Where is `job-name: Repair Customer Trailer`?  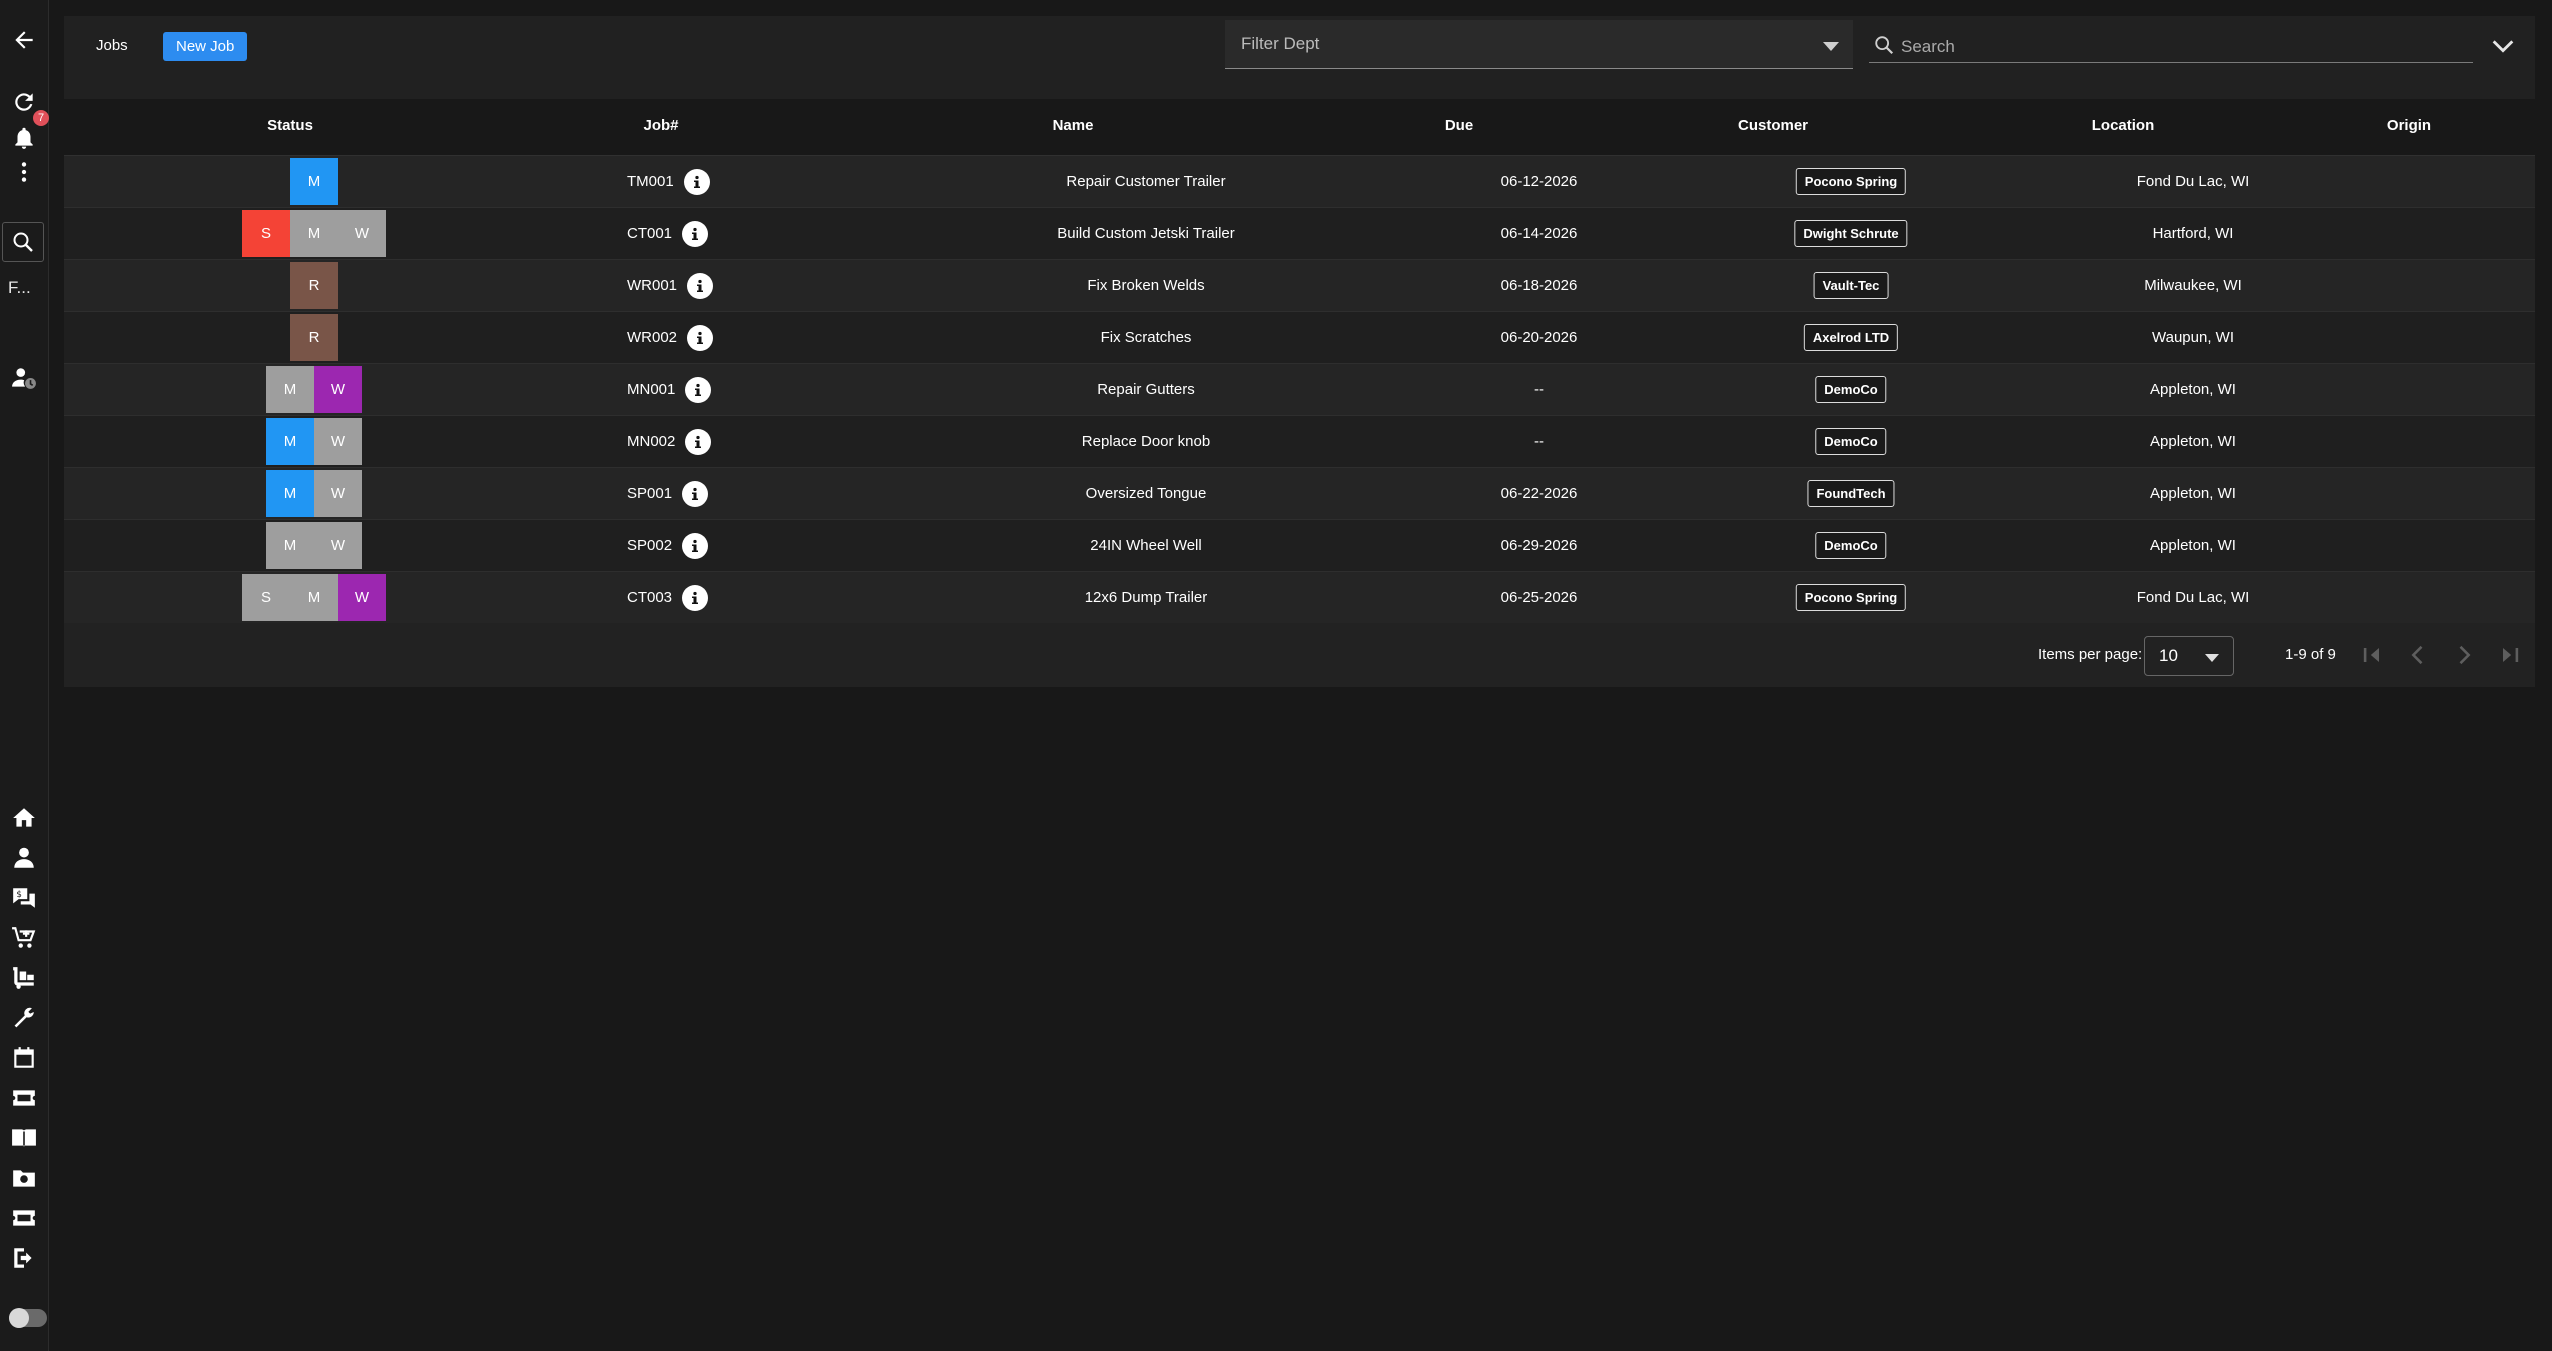 job-name: Repair Customer Trailer is located at coordinates (1146, 181).